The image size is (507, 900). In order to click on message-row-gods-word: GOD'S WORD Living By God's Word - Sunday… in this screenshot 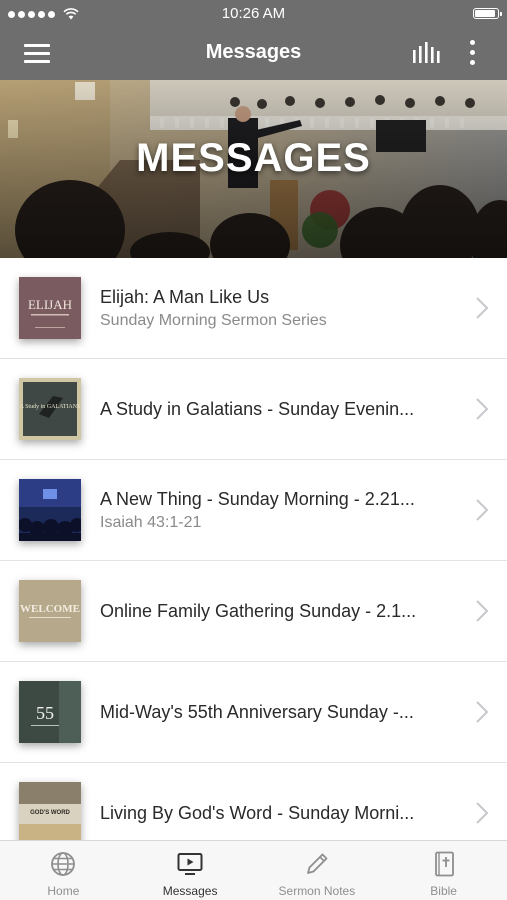, I will do `click(253, 801)`.